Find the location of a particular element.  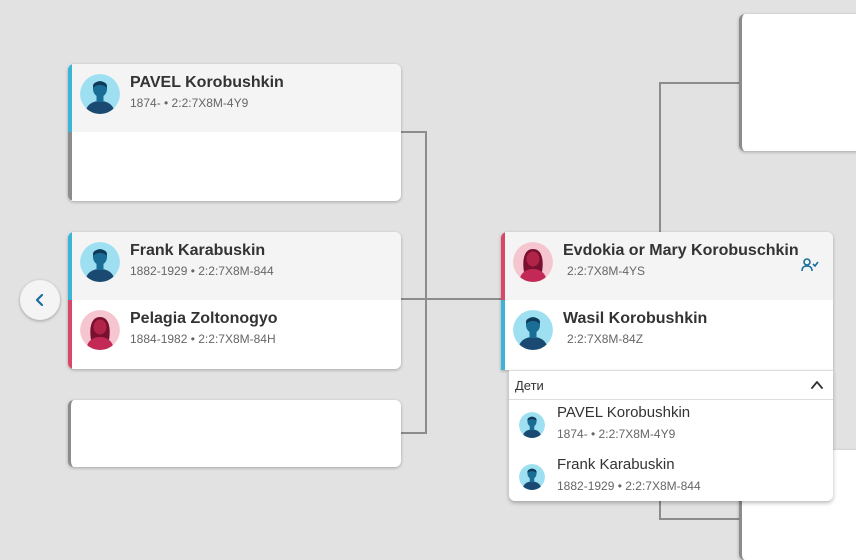

empty-ancestor-card is located at coordinates (797, 82).